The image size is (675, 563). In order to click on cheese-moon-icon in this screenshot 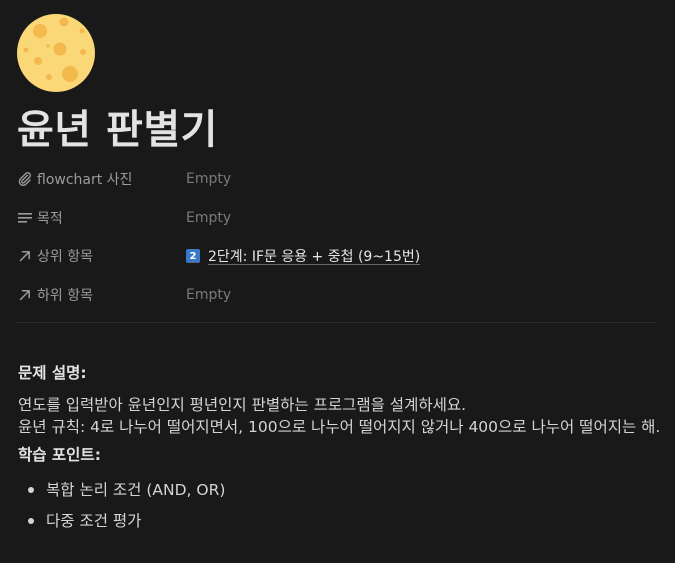, I will do `click(56, 53)`.